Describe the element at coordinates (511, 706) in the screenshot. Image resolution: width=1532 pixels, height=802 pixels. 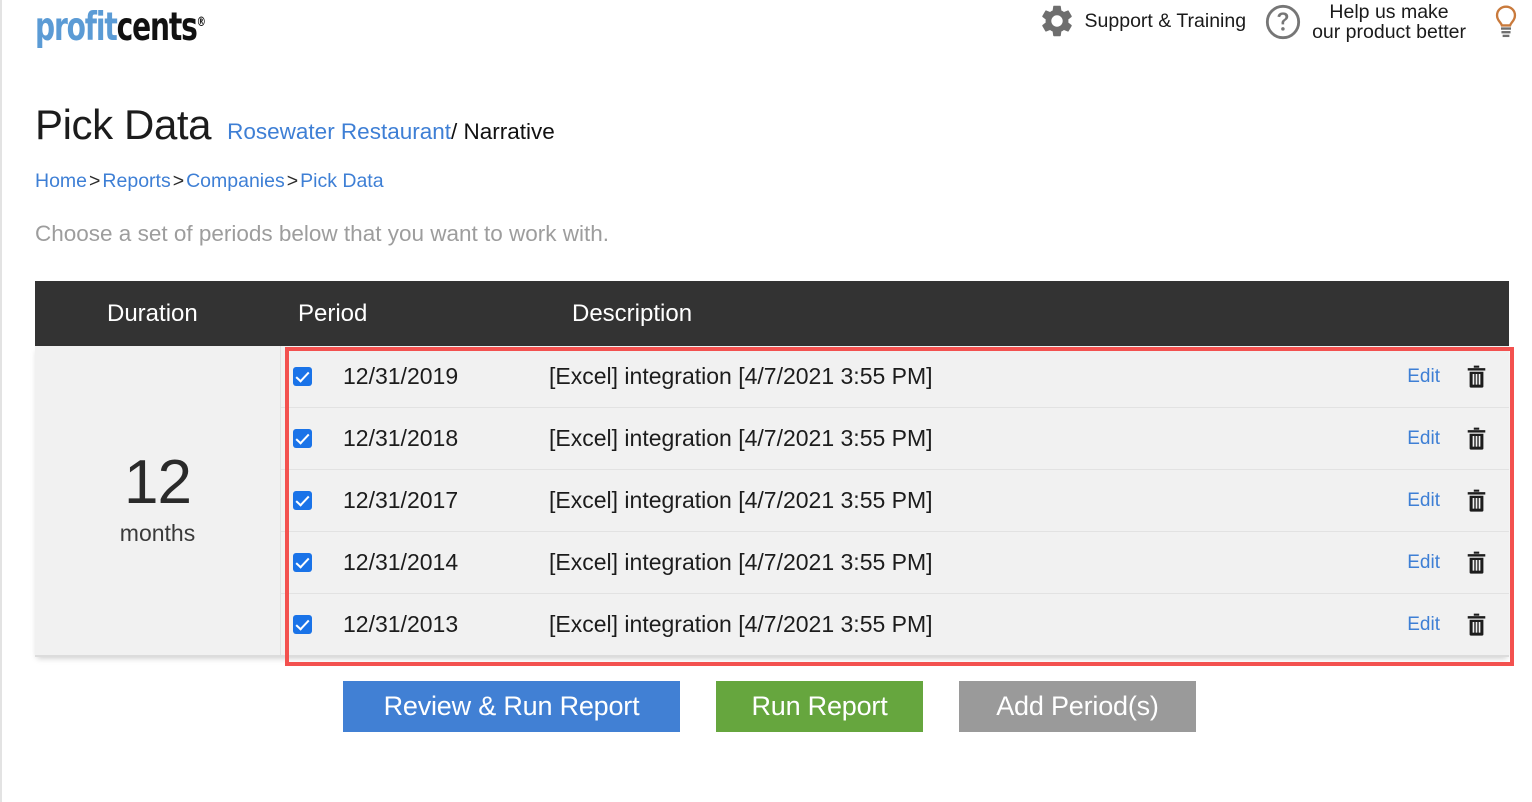
I see `review-and-run-report-button: Review & Run Report` at that location.